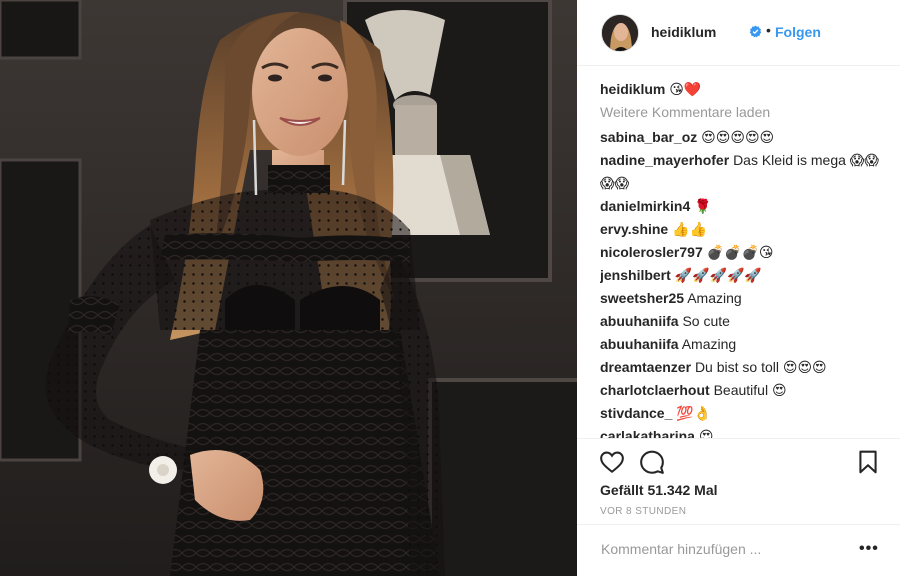  I want to click on comment-item: abuuhaniifa So cute, so click(740, 321).